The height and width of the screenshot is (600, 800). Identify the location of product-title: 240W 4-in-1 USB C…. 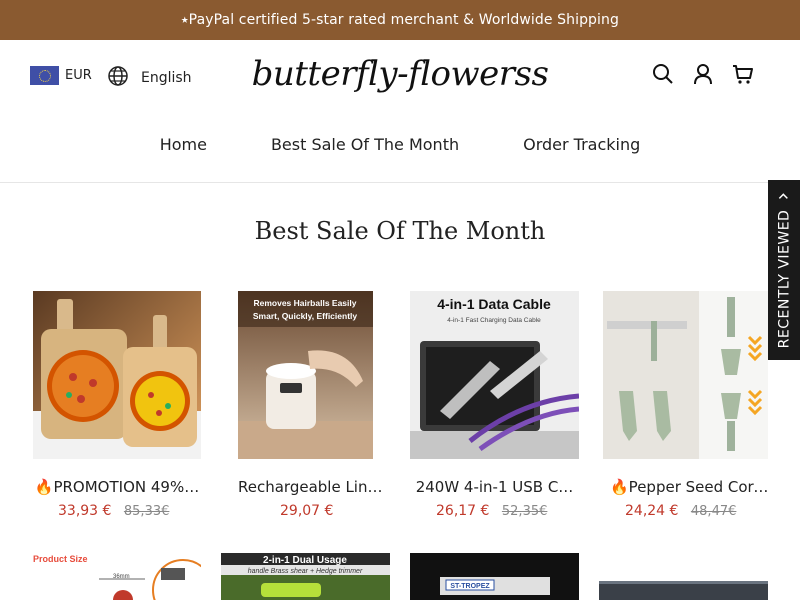
(494, 487).